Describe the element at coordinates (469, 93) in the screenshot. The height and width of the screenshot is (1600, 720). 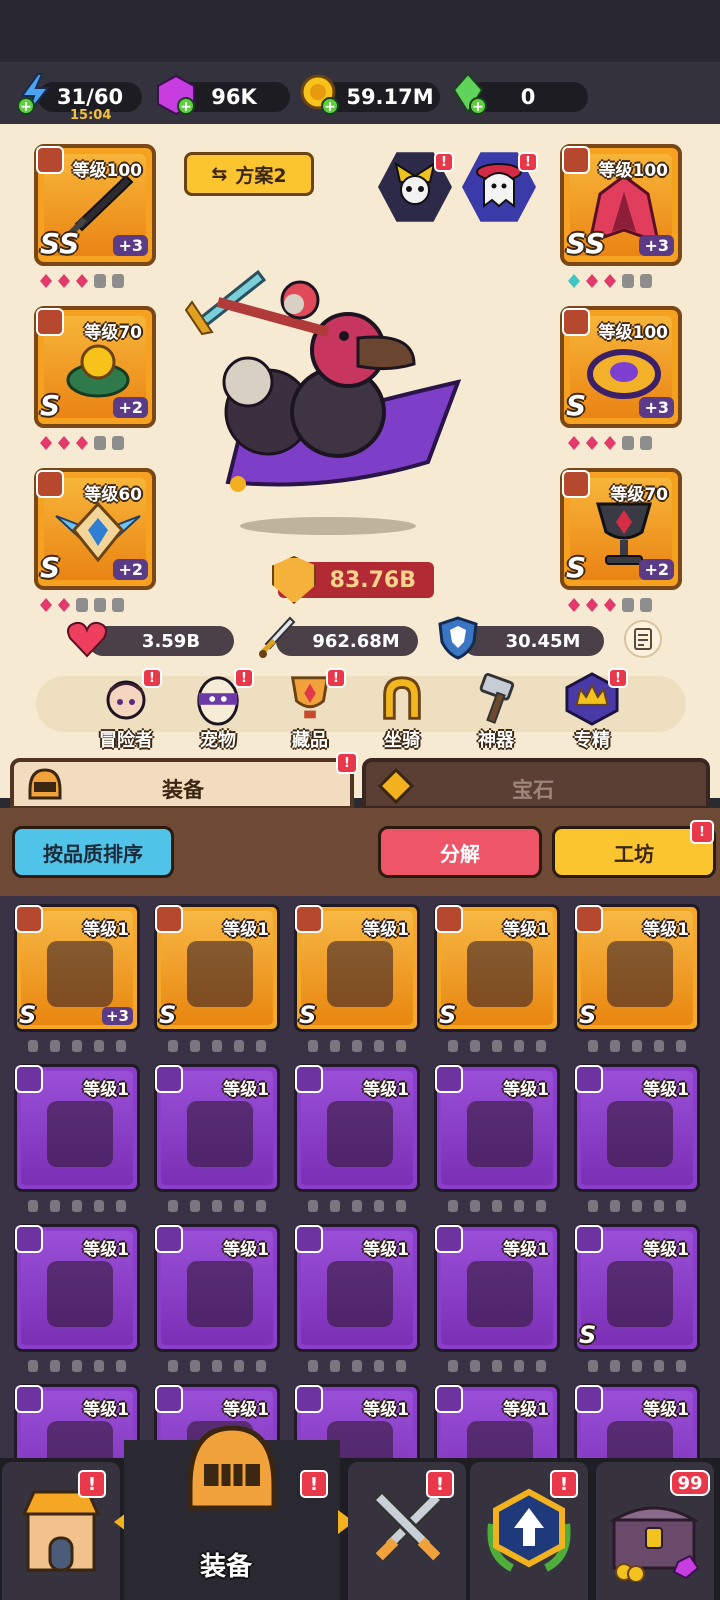
I see `green-crystal-icon: +` at that location.